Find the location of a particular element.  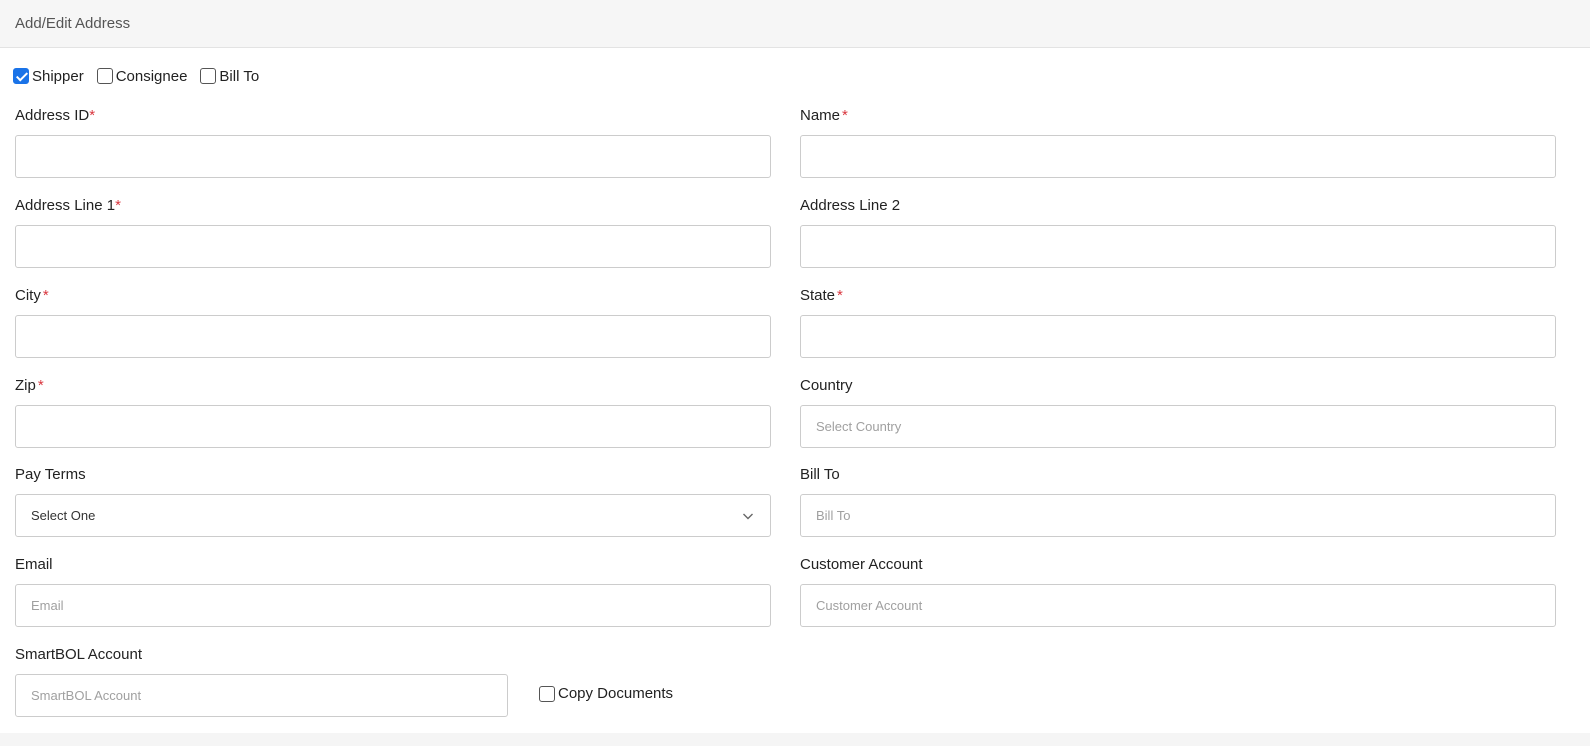

zip-label: Zip * is located at coordinates (29, 385).